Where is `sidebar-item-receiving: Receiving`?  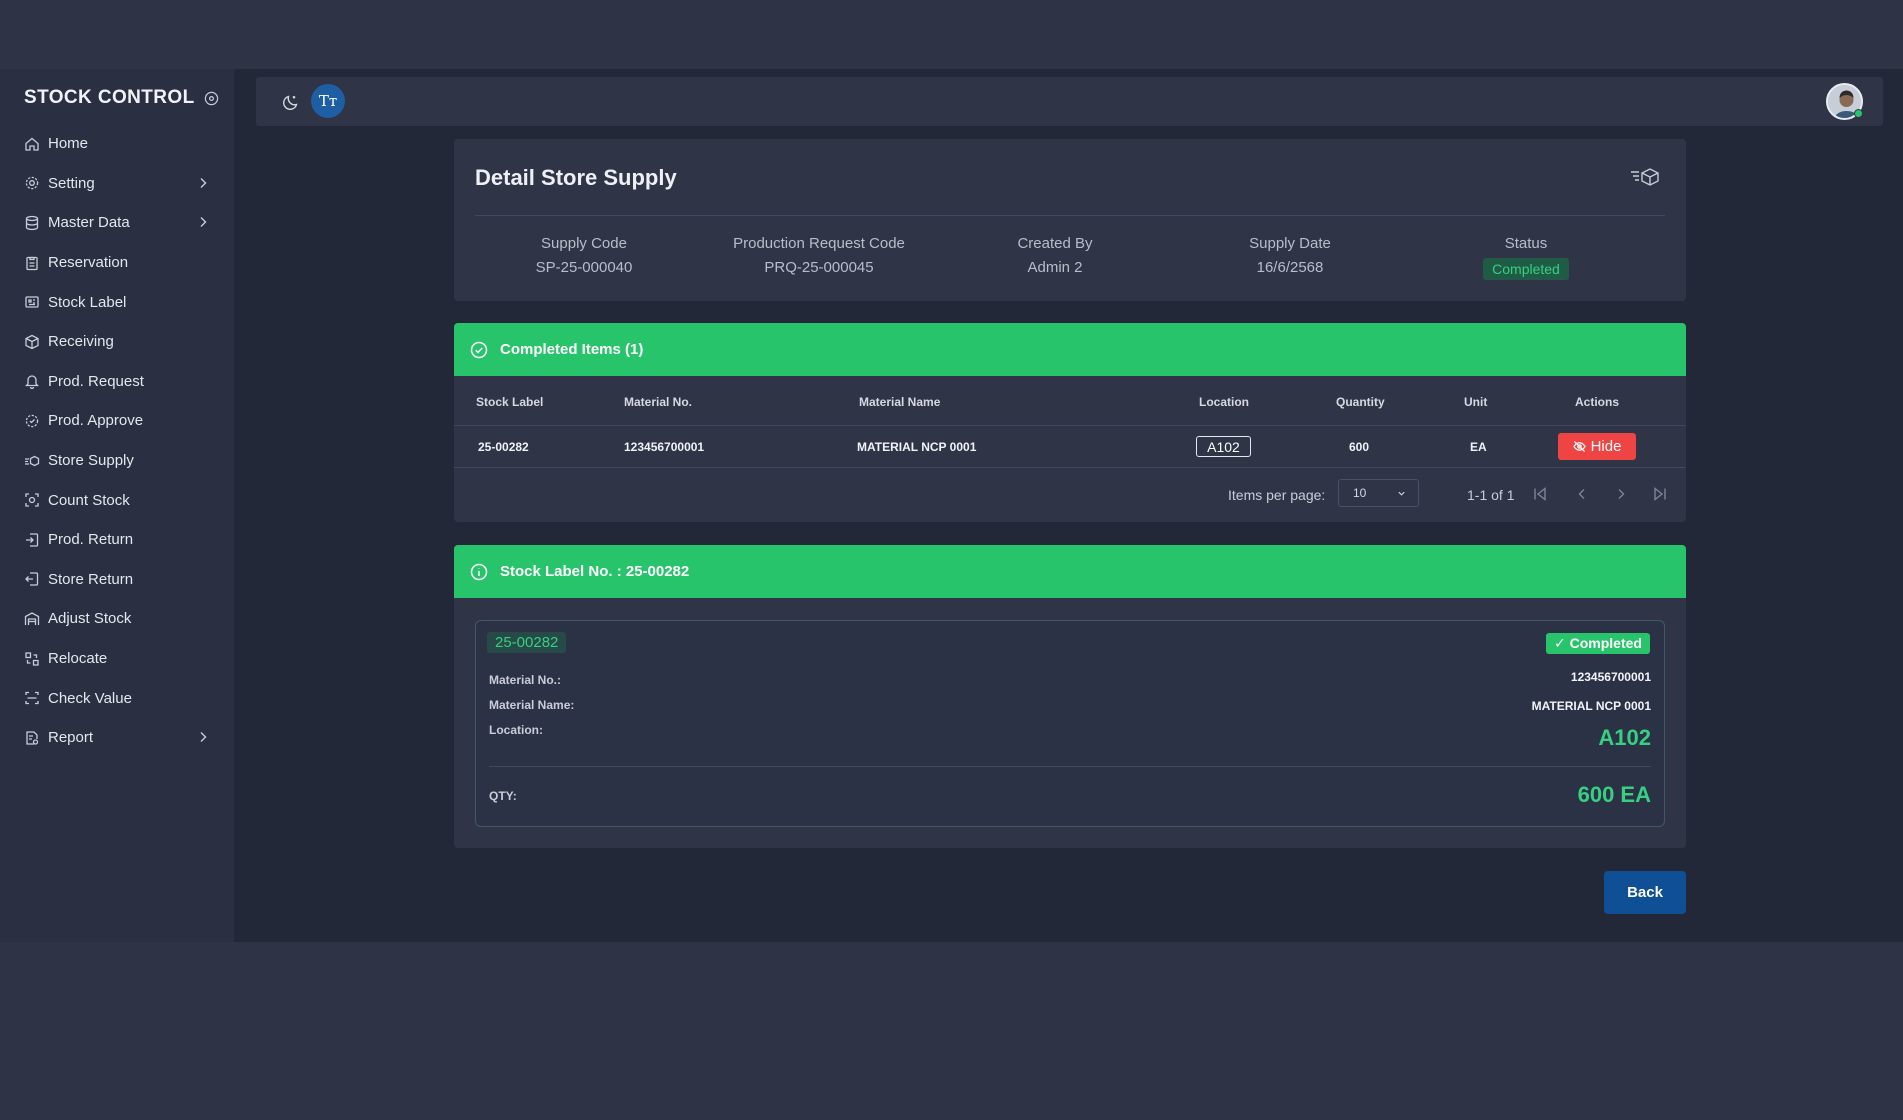 sidebar-item-receiving: Receiving is located at coordinates (117, 342).